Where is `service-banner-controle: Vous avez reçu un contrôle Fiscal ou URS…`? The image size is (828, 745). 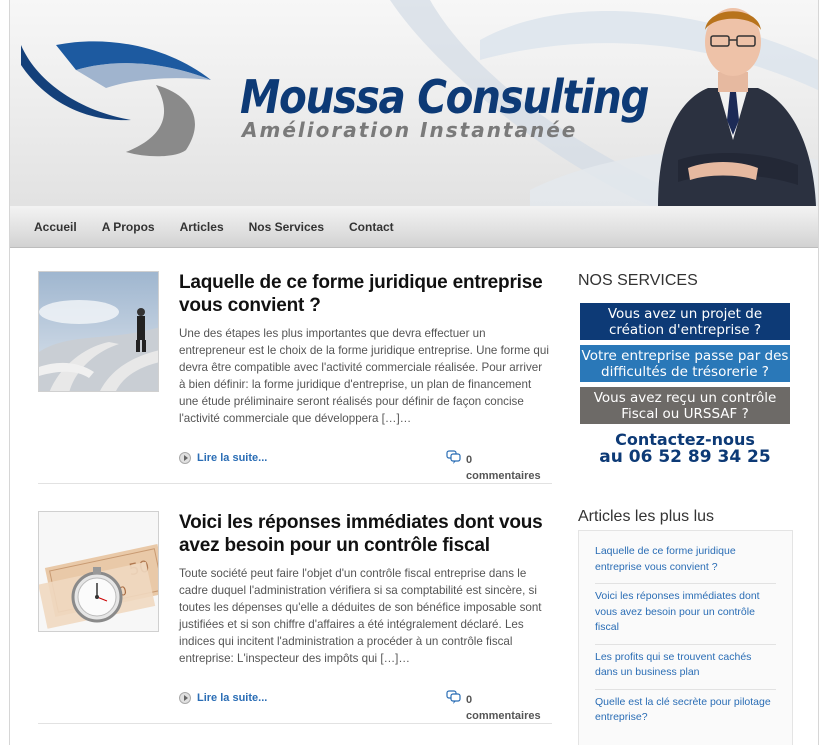
service-banner-controle: Vous avez reçu un contrôle Fiscal ou URS… is located at coordinates (685, 405).